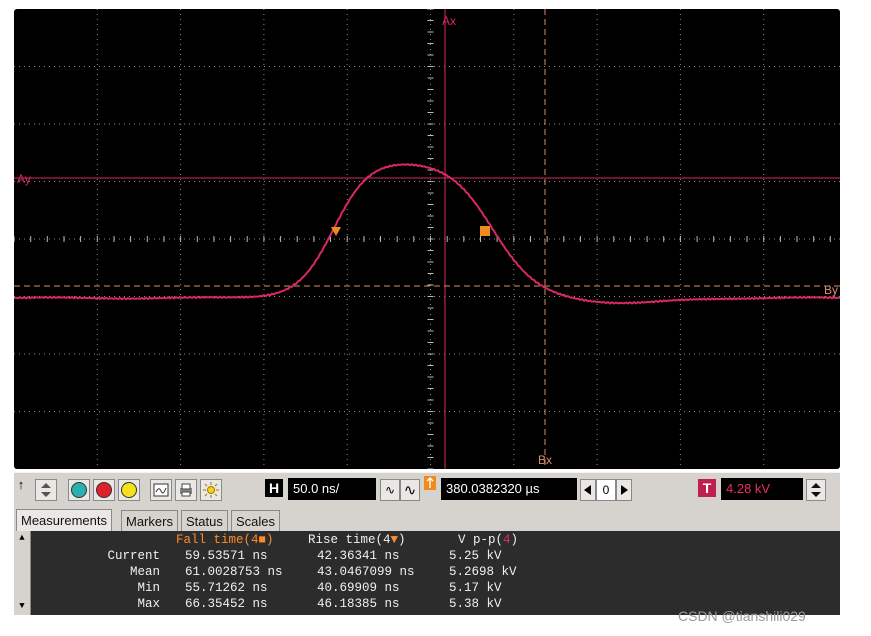 The width and height of the screenshot is (871, 636). I want to click on fall-time-marker, so click(485, 231).